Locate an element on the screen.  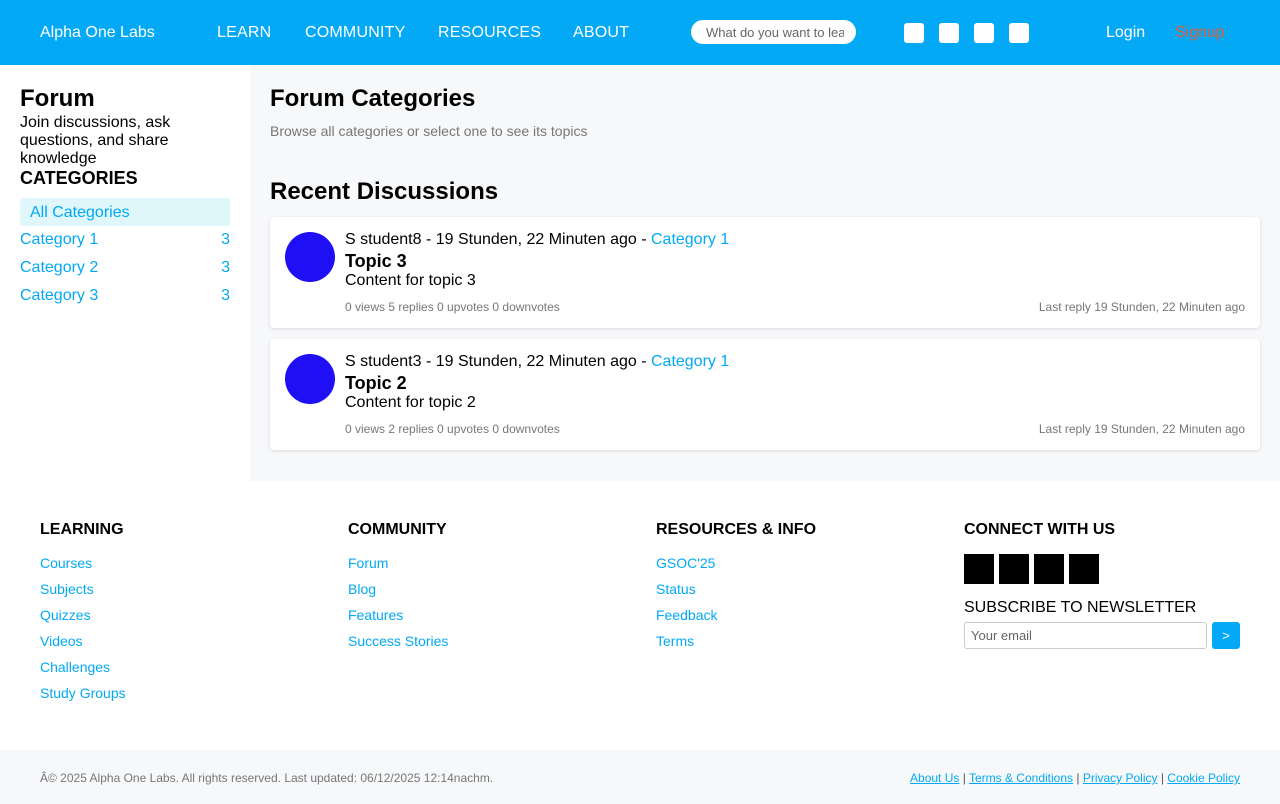
footer-link-quizzes: Quizzes is located at coordinates (83, 620).